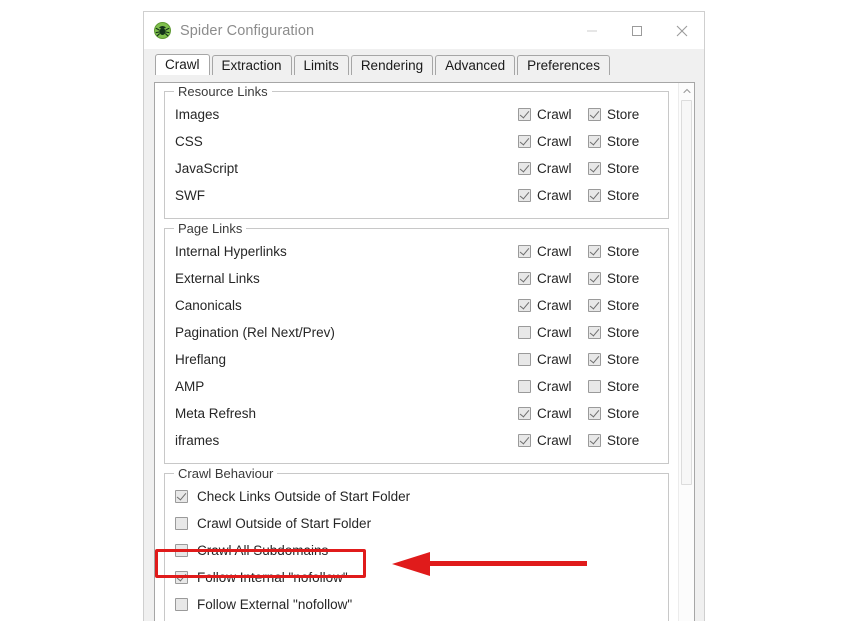 This screenshot has width=850, height=621. Describe the element at coordinates (392, 65) in the screenshot. I see `tab-rendering: Rendering` at that location.